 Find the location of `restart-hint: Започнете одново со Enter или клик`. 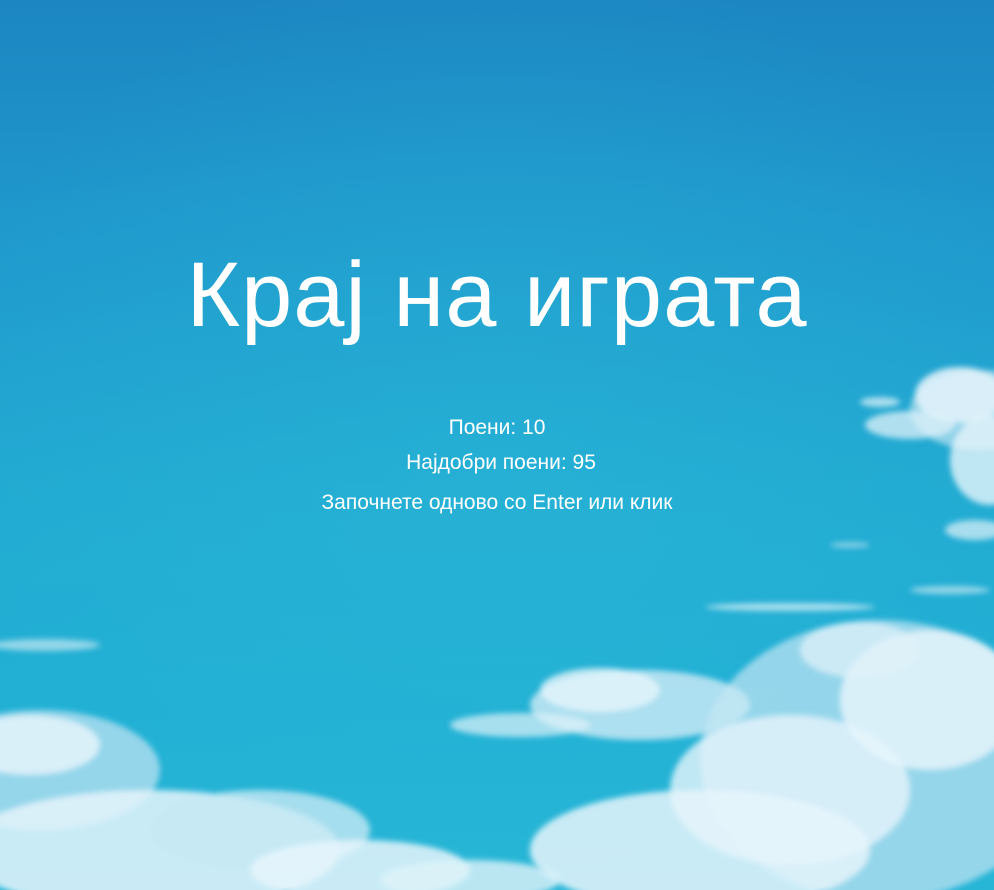

restart-hint: Започнете одново со Enter или клик is located at coordinates (497, 502).